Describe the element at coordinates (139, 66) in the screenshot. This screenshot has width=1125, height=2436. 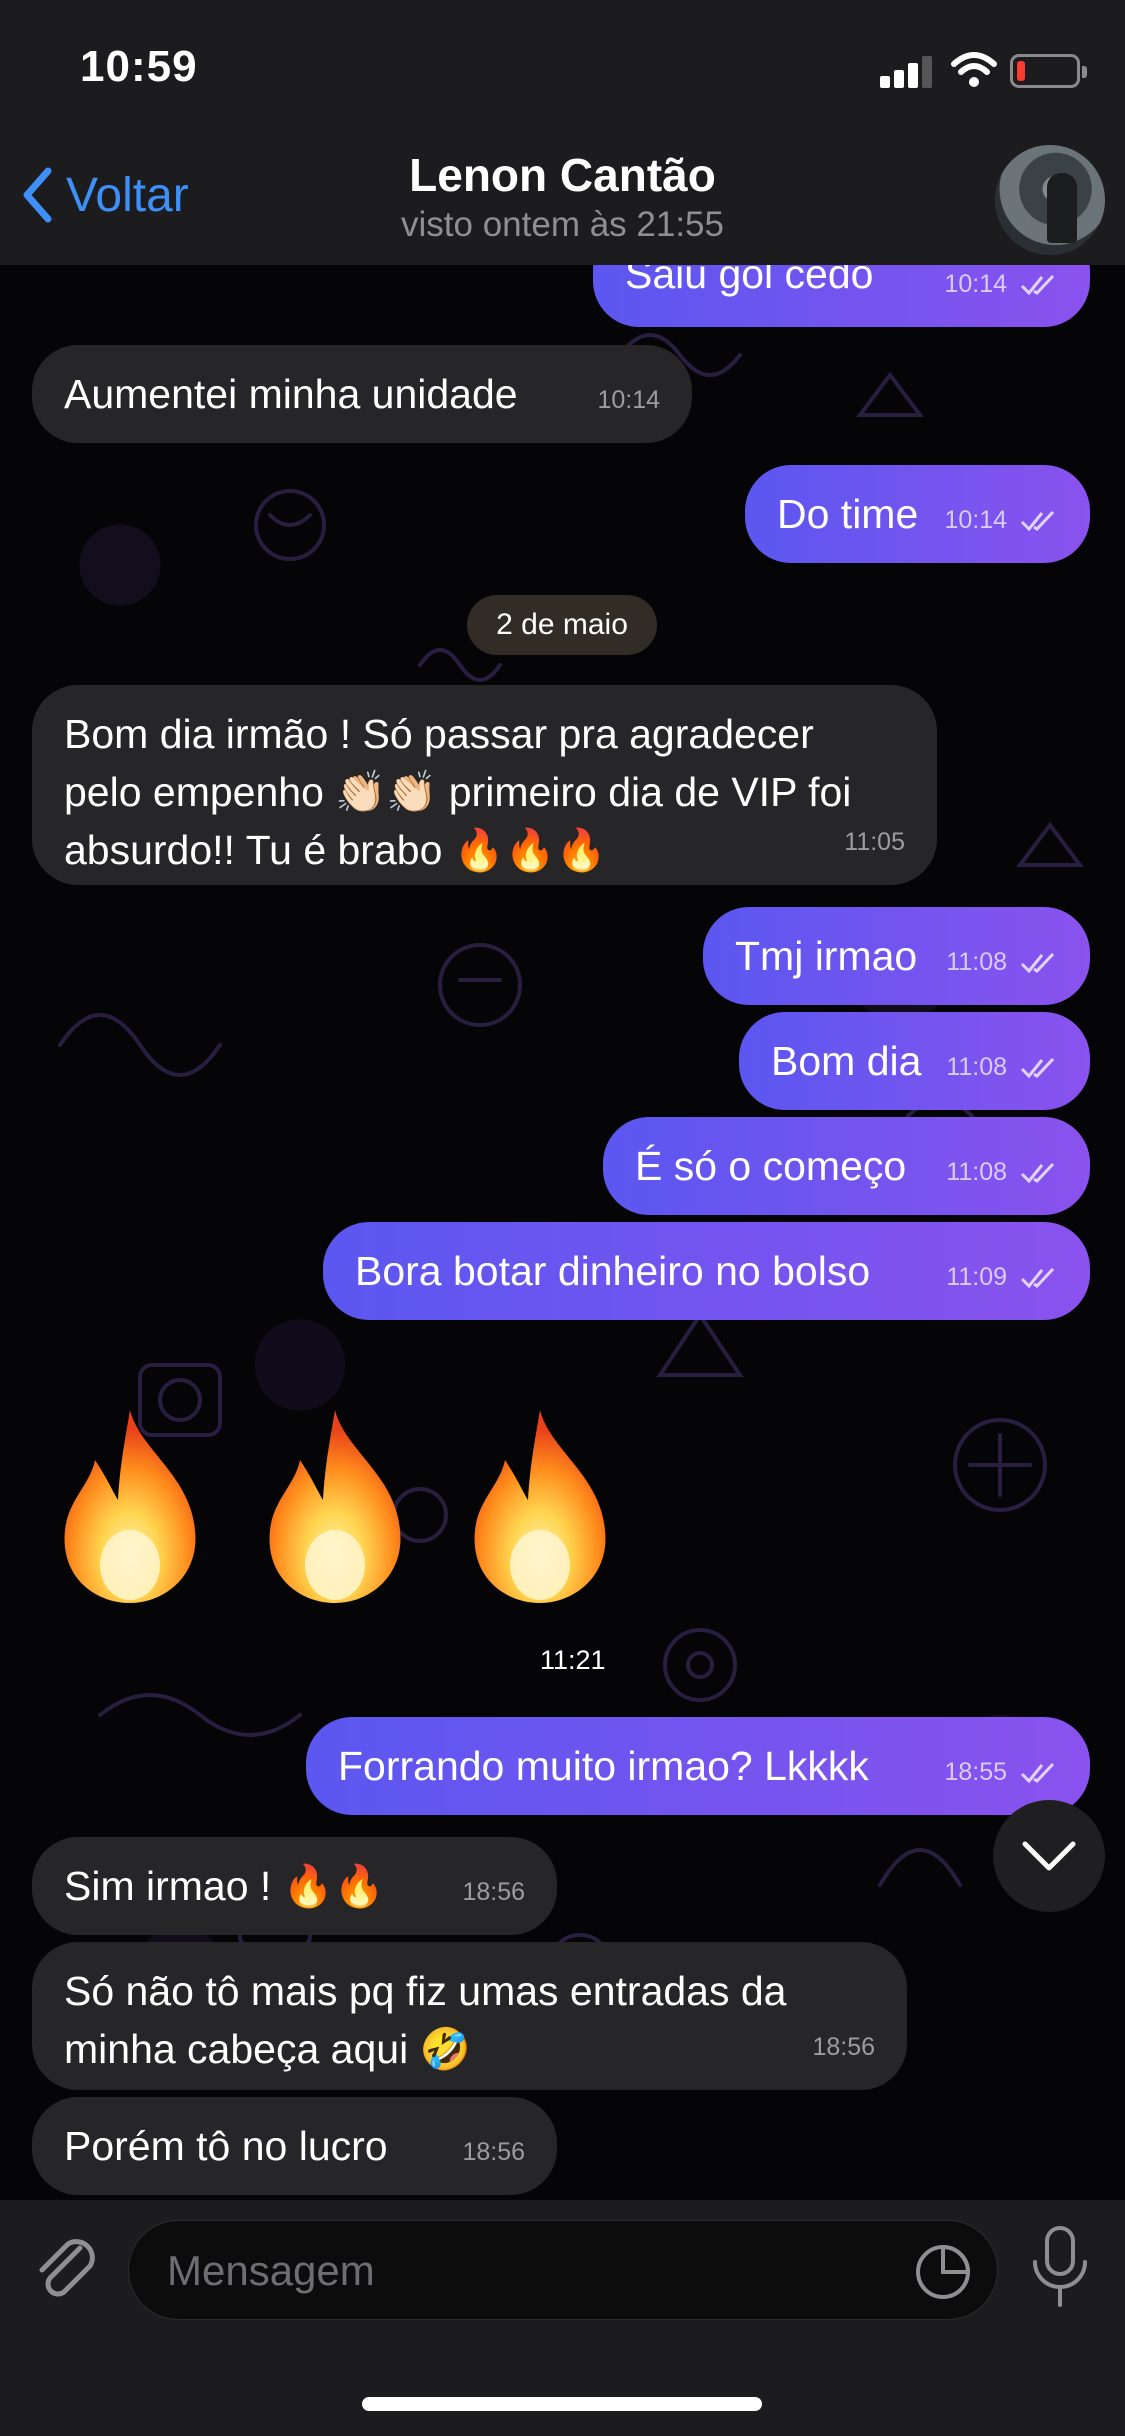
I see `status-time: 10:59` at that location.